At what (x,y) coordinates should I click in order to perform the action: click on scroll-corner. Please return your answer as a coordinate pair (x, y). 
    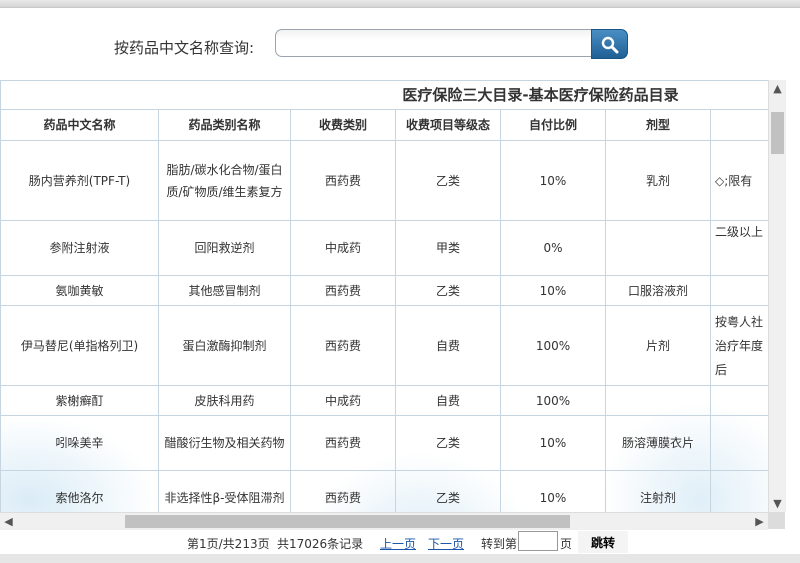
    Looking at the image, I should click on (776, 520).